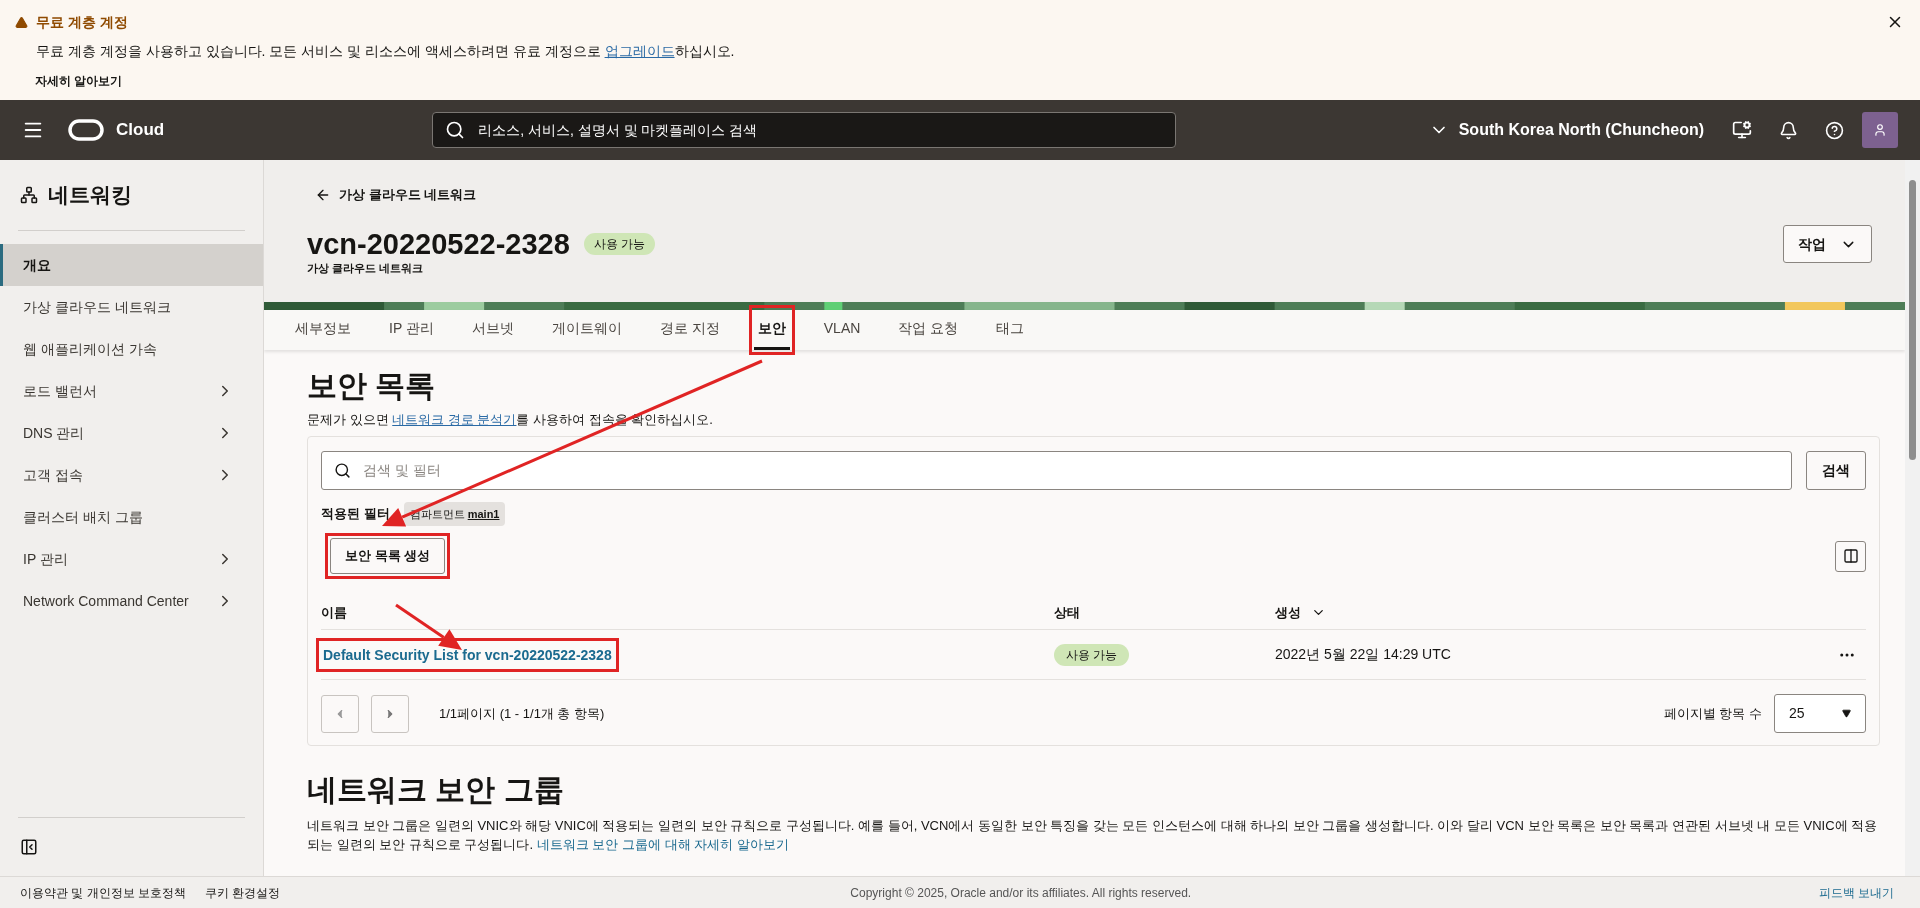 This screenshot has width=1920, height=908. I want to click on create-security-list-button: 보안 목록 생성, so click(388, 556).